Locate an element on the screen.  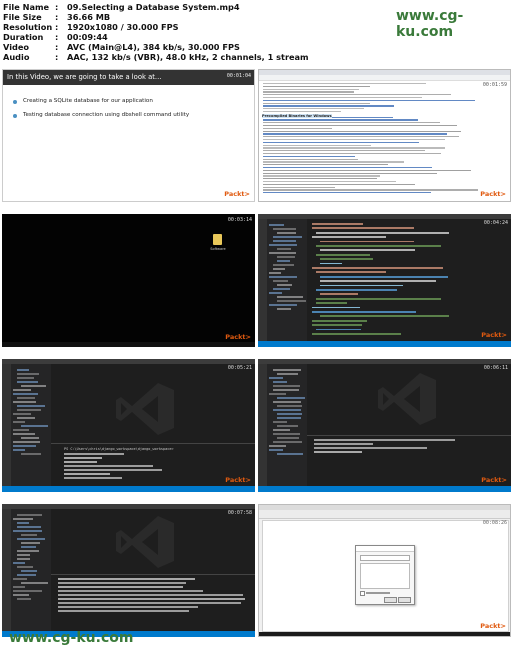
timestamp: 00:05:21 is located at coordinates (239, 368).